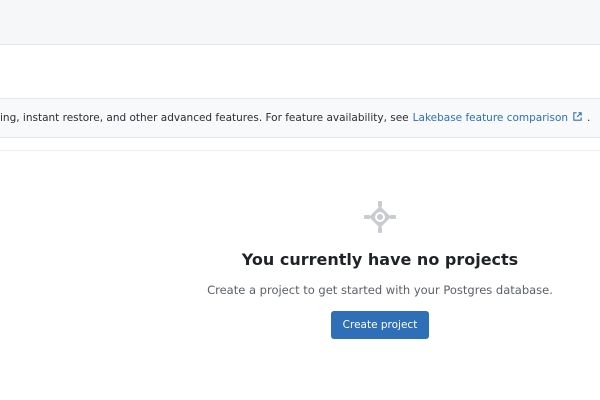 Image resolution: width=600 pixels, height=400 pixels. What do you see at coordinates (380, 217) in the screenshot?
I see `database-network-icon` at bounding box center [380, 217].